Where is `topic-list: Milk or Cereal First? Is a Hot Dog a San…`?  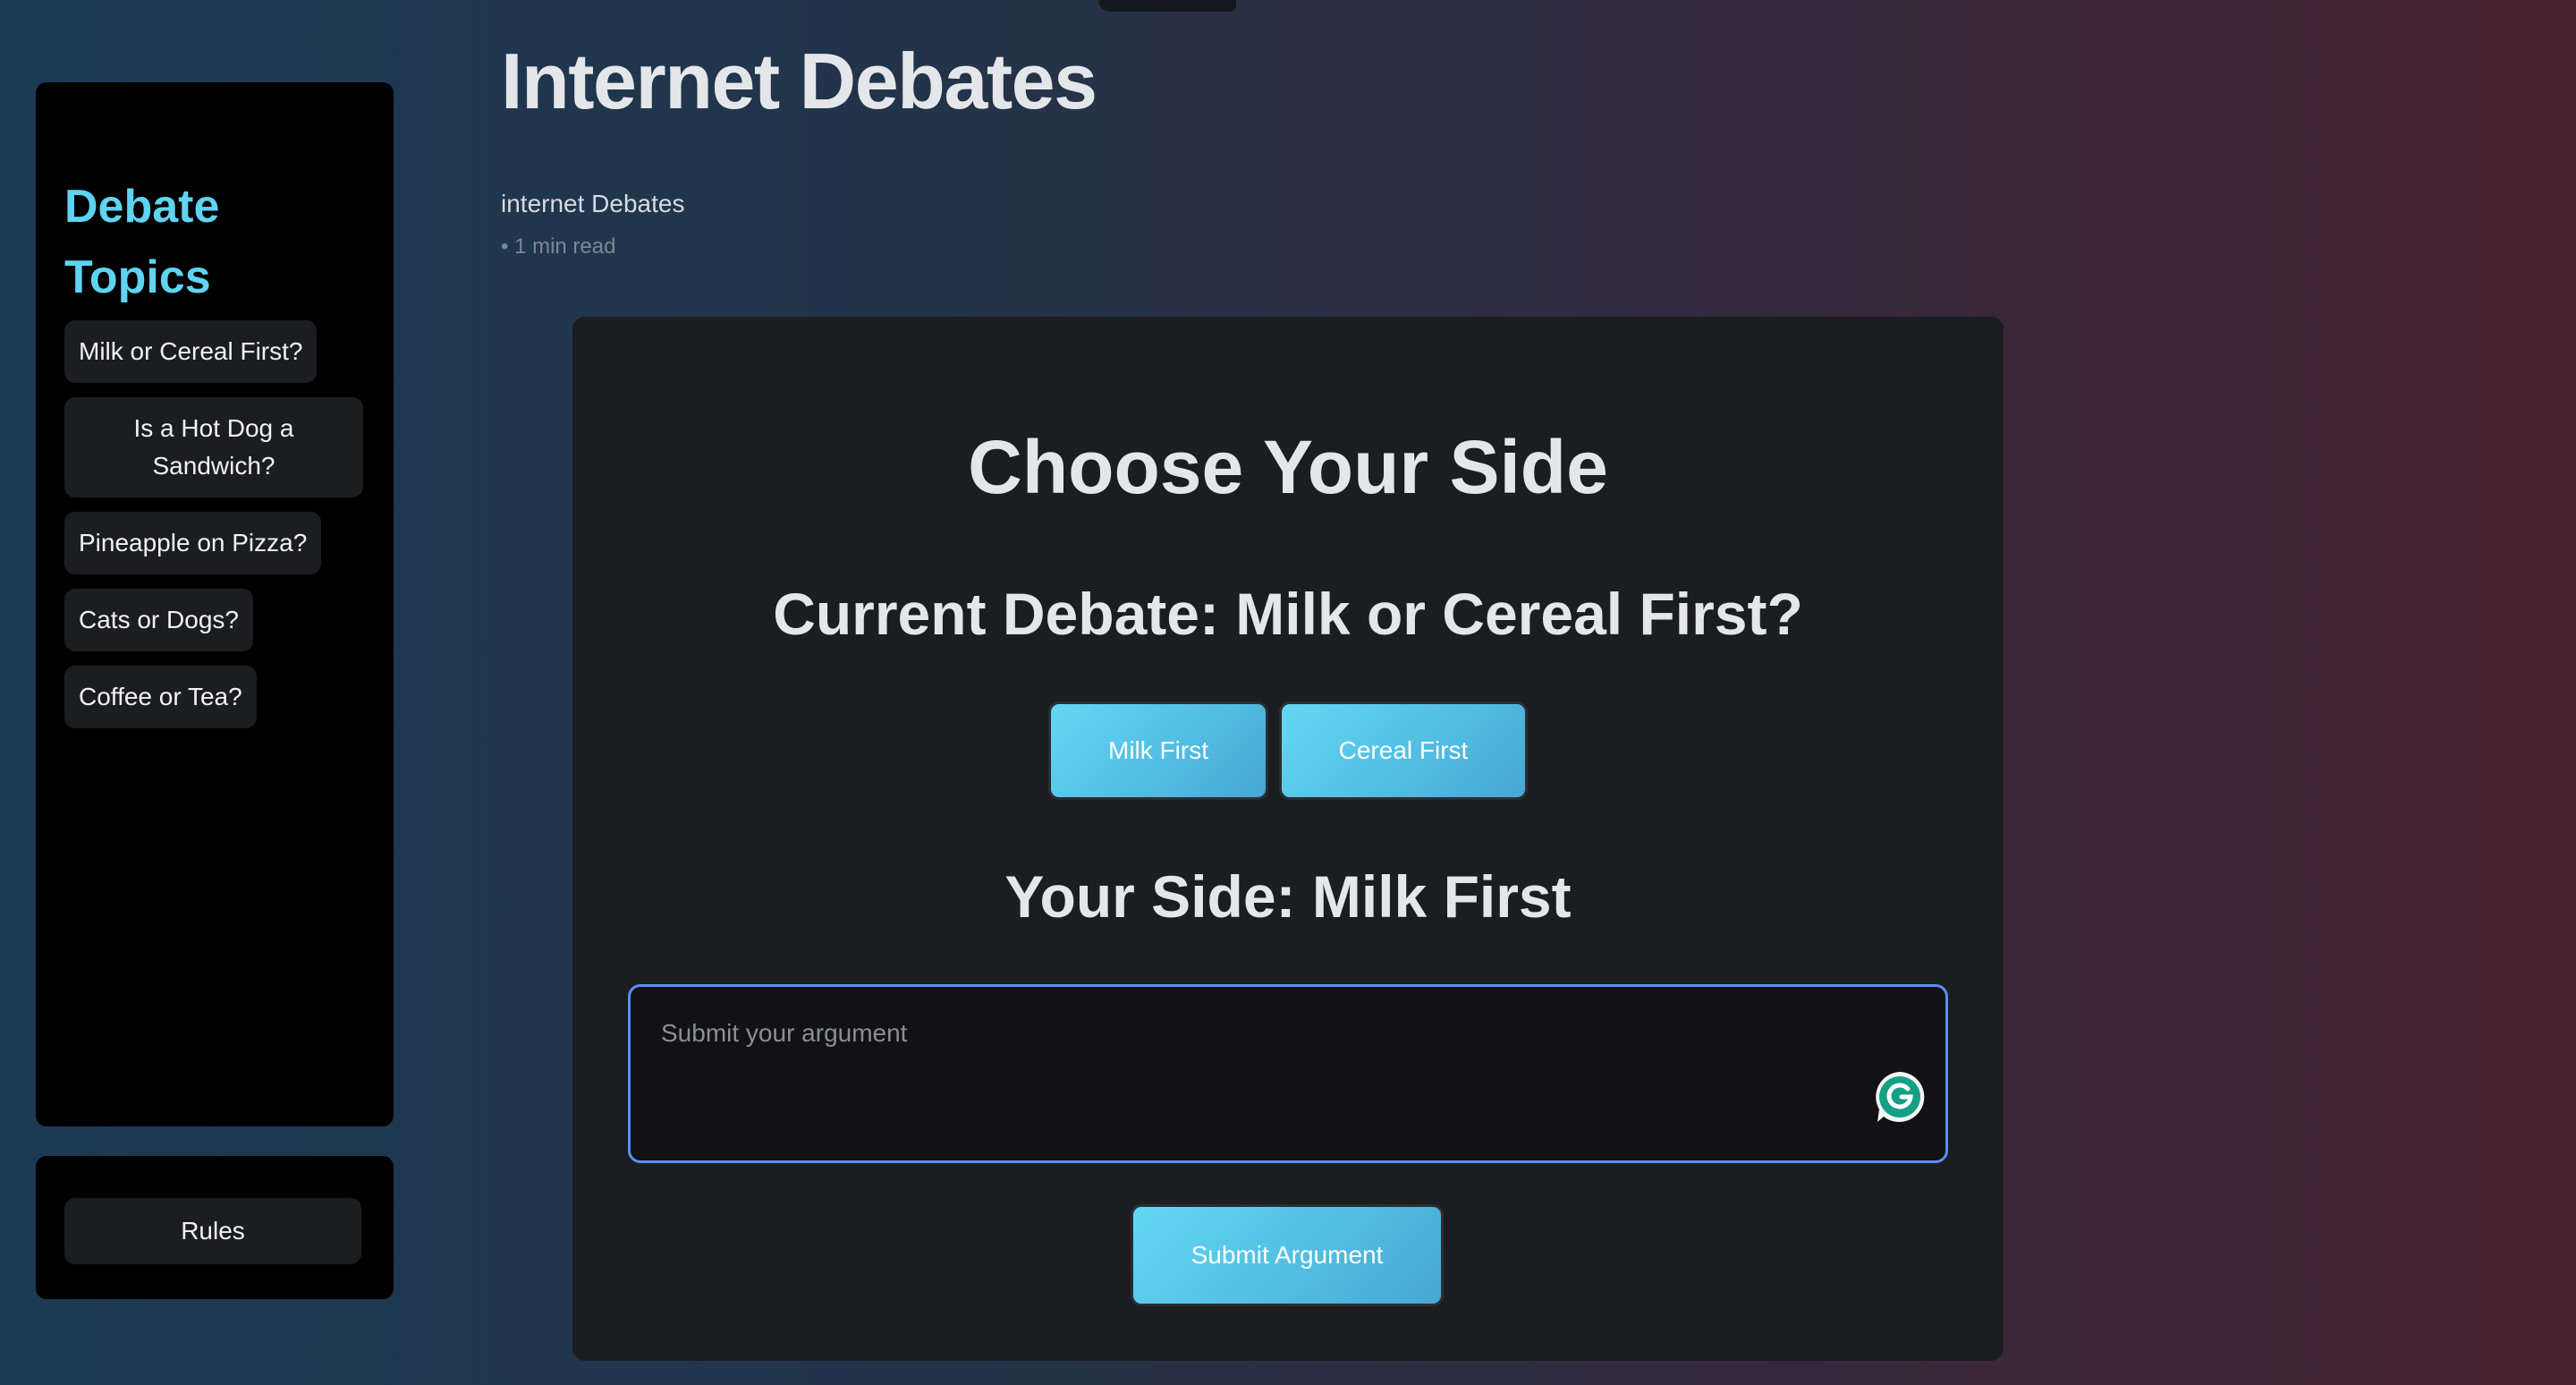
topic-list: Milk or Cereal First? Is a Hot Dog a San… is located at coordinates (214, 524).